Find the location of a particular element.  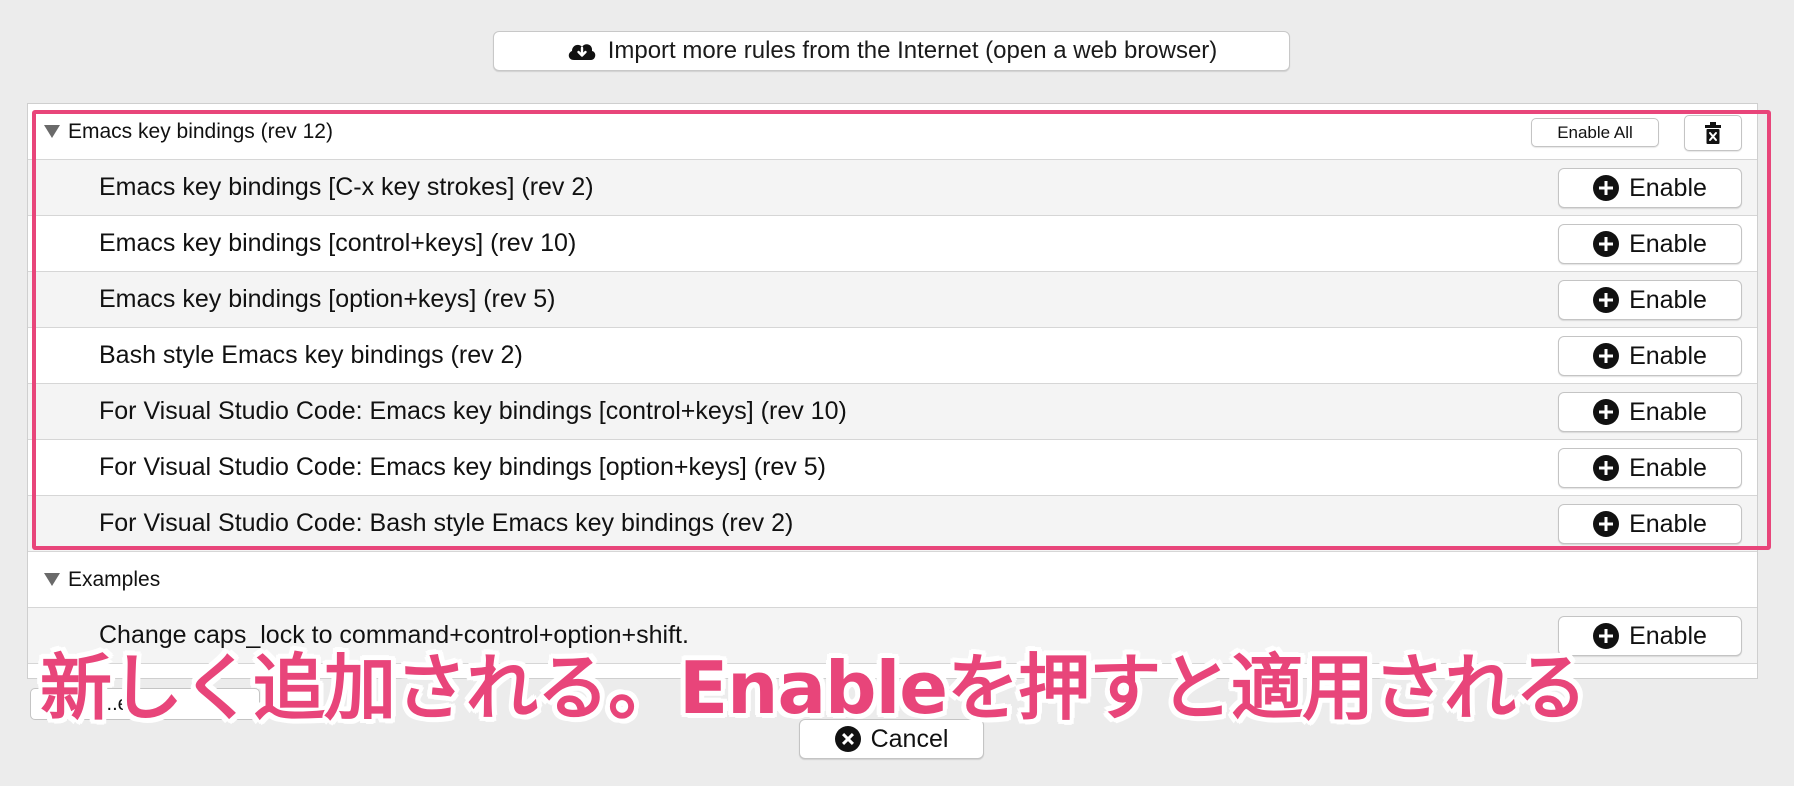

trash-icon is located at coordinates (1713, 133).